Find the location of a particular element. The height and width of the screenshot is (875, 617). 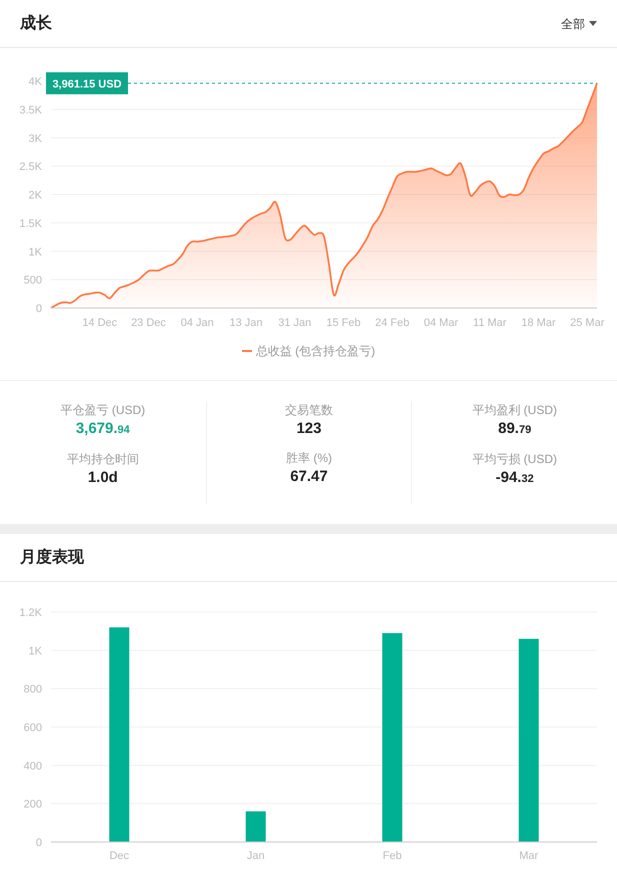

x-axis-label: 11 Mar is located at coordinates (489, 323).